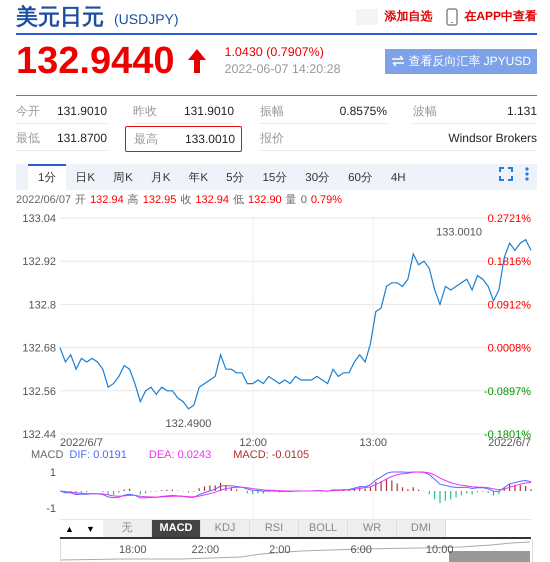 The width and height of the screenshot is (550, 562). Describe the element at coordinates (492, 138) in the screenshot. I see `stat-value: Windsor Brokers` at that location.